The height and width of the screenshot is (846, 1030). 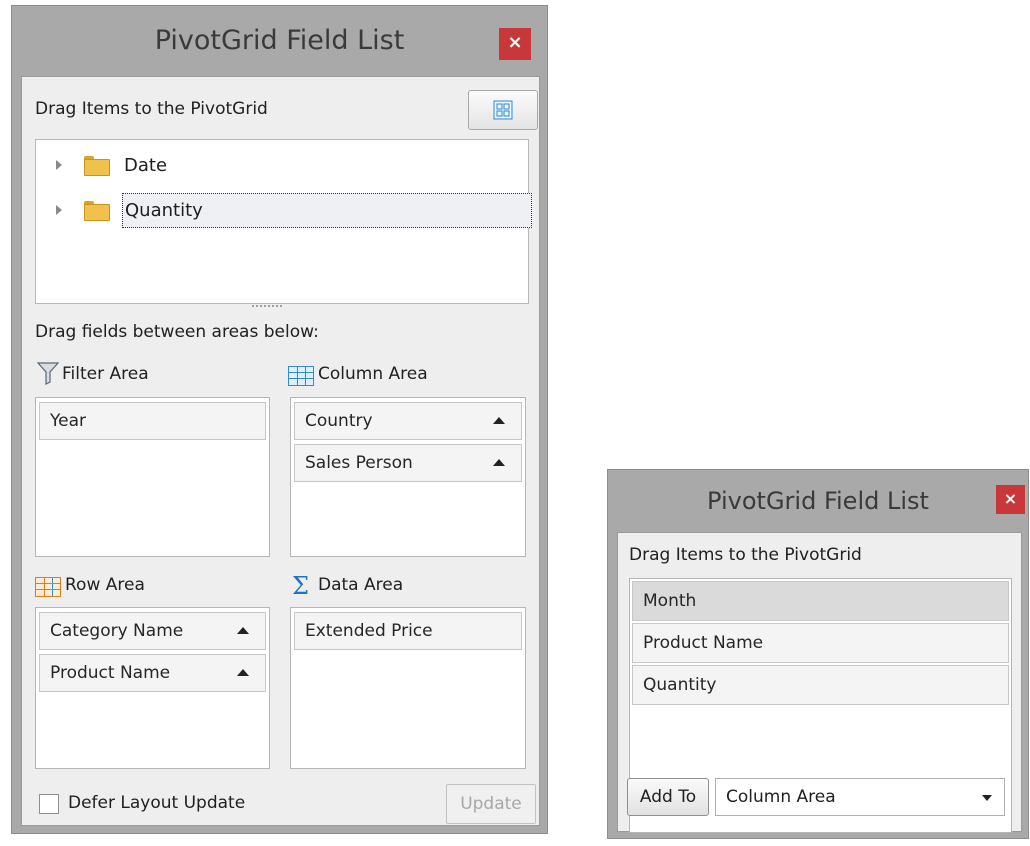 What do you see at coordinates (987, 798) in the screenshot?
I see `chevron-down-icon` at bounding box center [987, 798].